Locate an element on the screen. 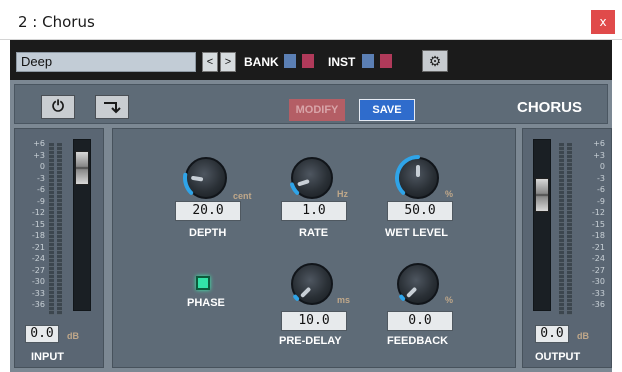  bank-label: BANK is located at coordinates (261, 62).